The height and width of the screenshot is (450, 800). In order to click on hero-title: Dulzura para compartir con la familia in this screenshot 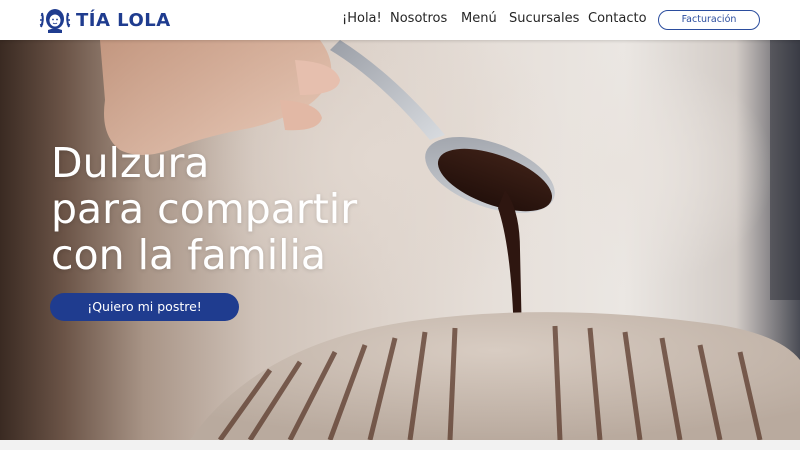, I will do `click(204, 209)`.